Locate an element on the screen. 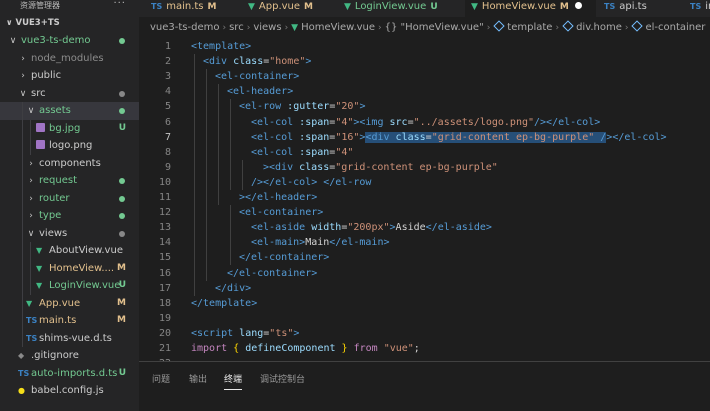 This screenshot has width=710, height=411. file-tree-item: ∨ views is located at coordinates (69, 233).